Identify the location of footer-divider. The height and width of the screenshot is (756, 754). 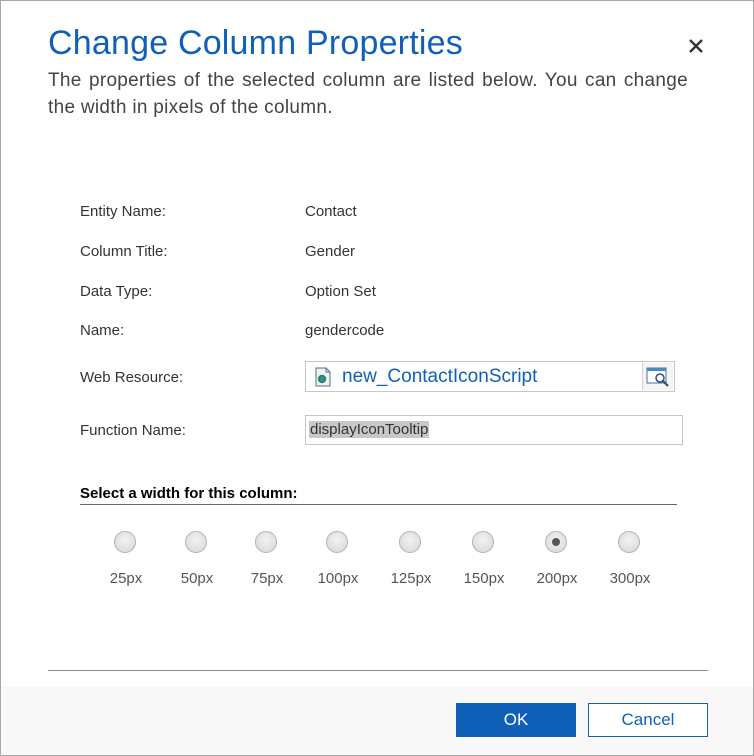
(378, 670).